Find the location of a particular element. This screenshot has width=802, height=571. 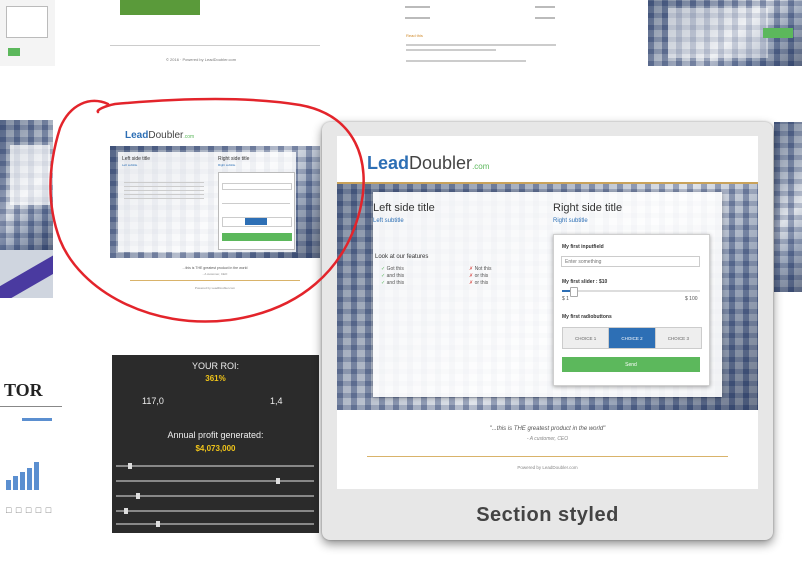

calculator-title: TOR is located at coordinates (23, 390).